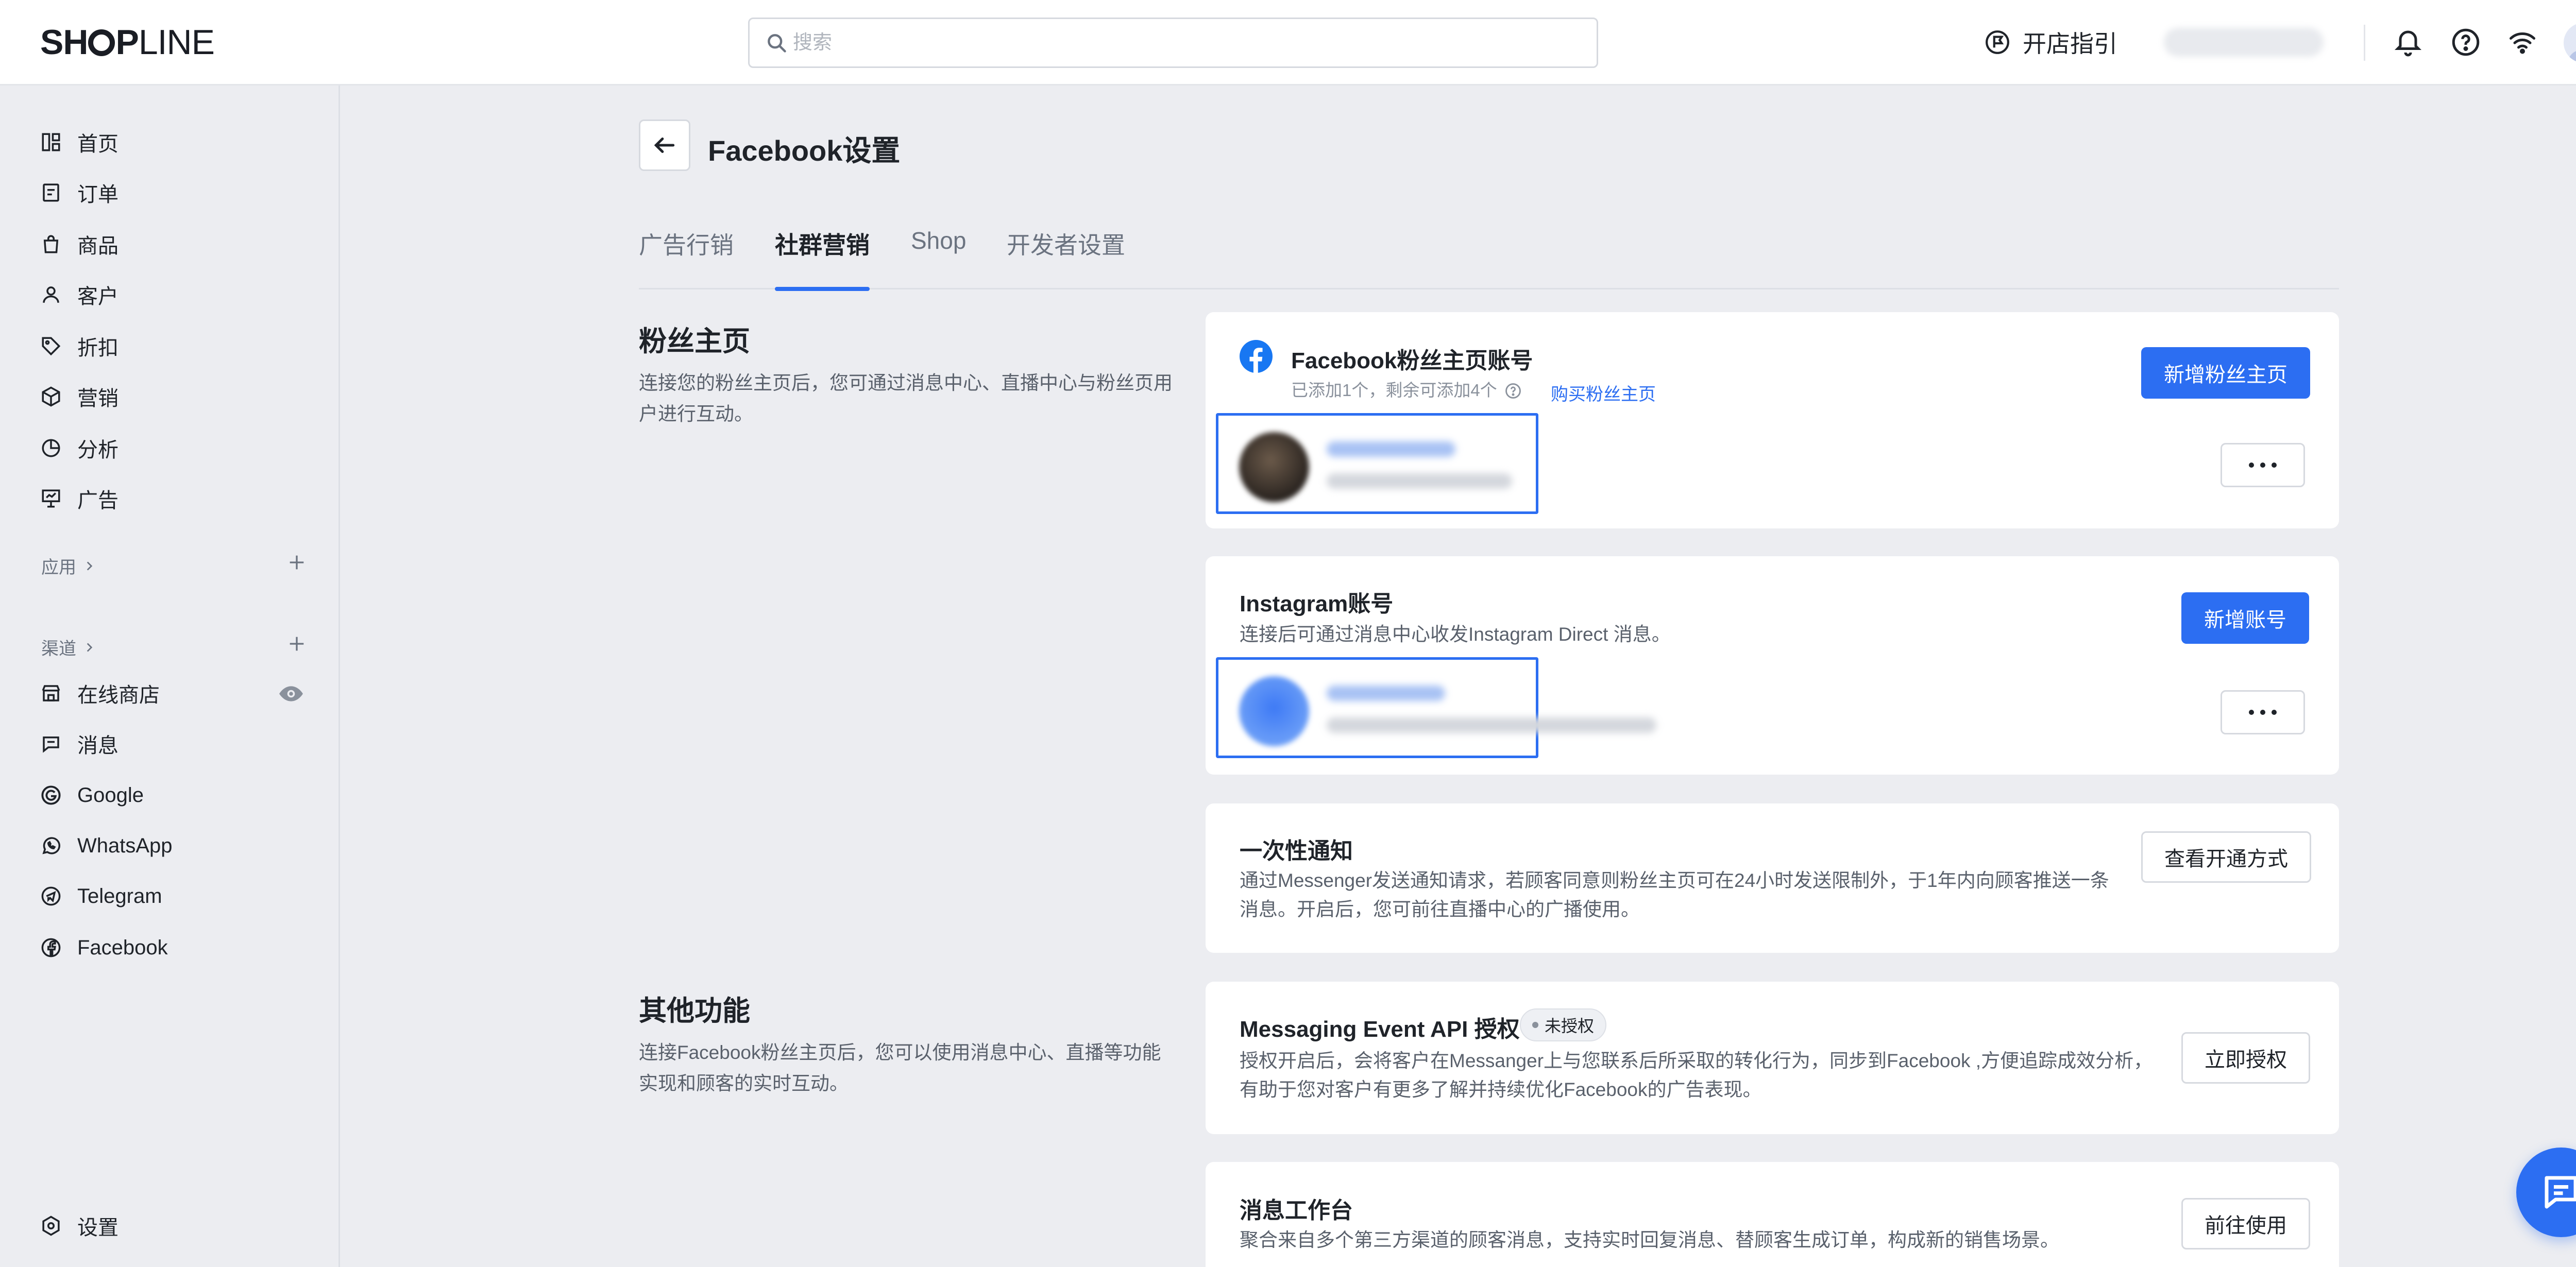 The image size is (2576, 1267). I want to click on unauthorized-badge: 未授权, so click(1563, 1024).